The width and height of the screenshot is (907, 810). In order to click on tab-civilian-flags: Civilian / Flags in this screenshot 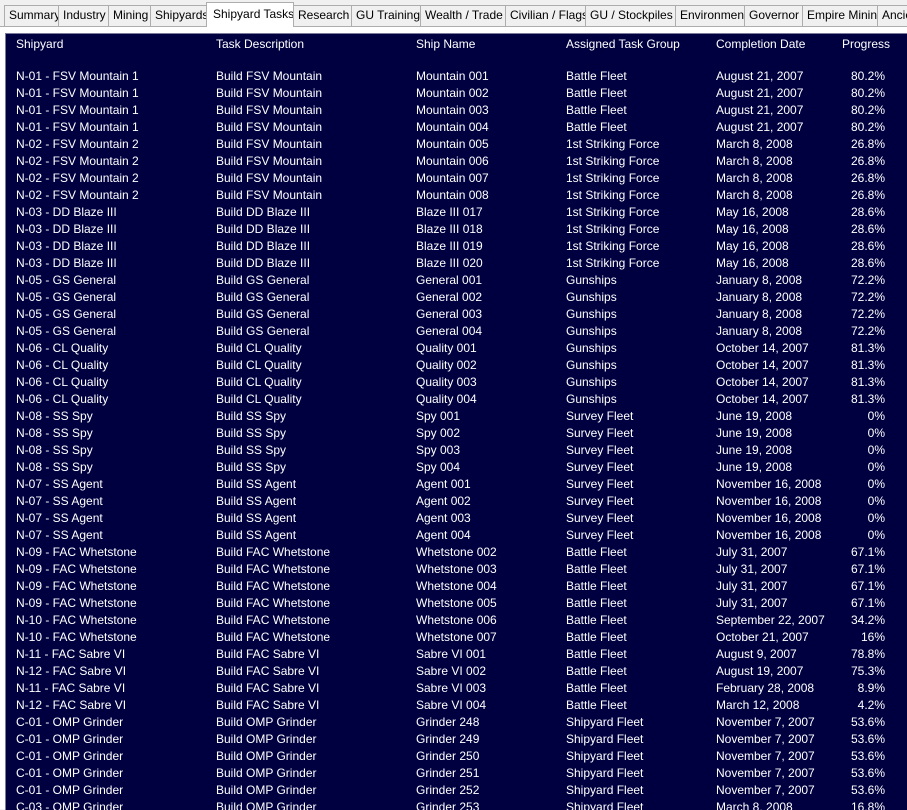, I will do `click(545, 15)`.